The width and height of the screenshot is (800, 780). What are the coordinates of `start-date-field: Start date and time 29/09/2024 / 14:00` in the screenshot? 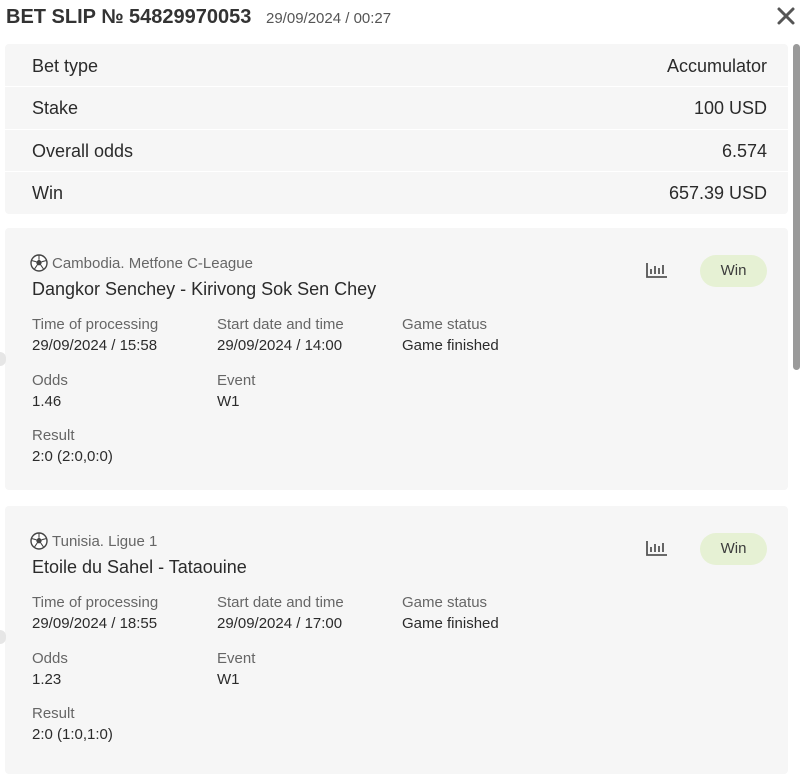 It's located at (280, 335).